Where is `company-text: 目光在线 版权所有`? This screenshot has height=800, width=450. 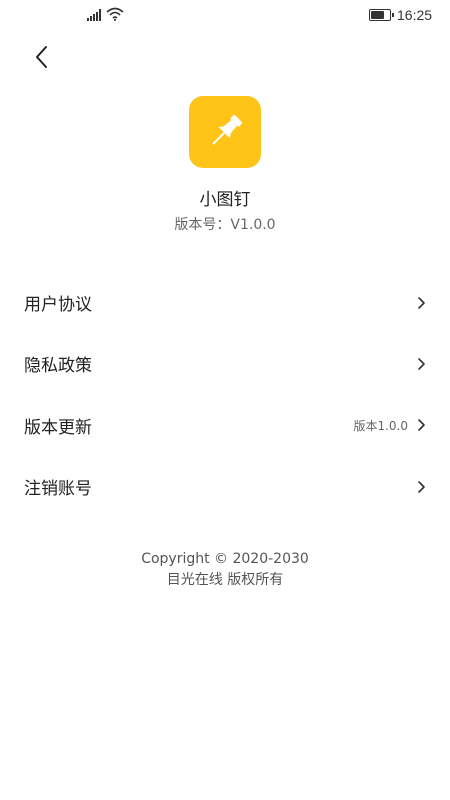 company-text: 目光在线 版权所有 is located at coordinates (225, 580).